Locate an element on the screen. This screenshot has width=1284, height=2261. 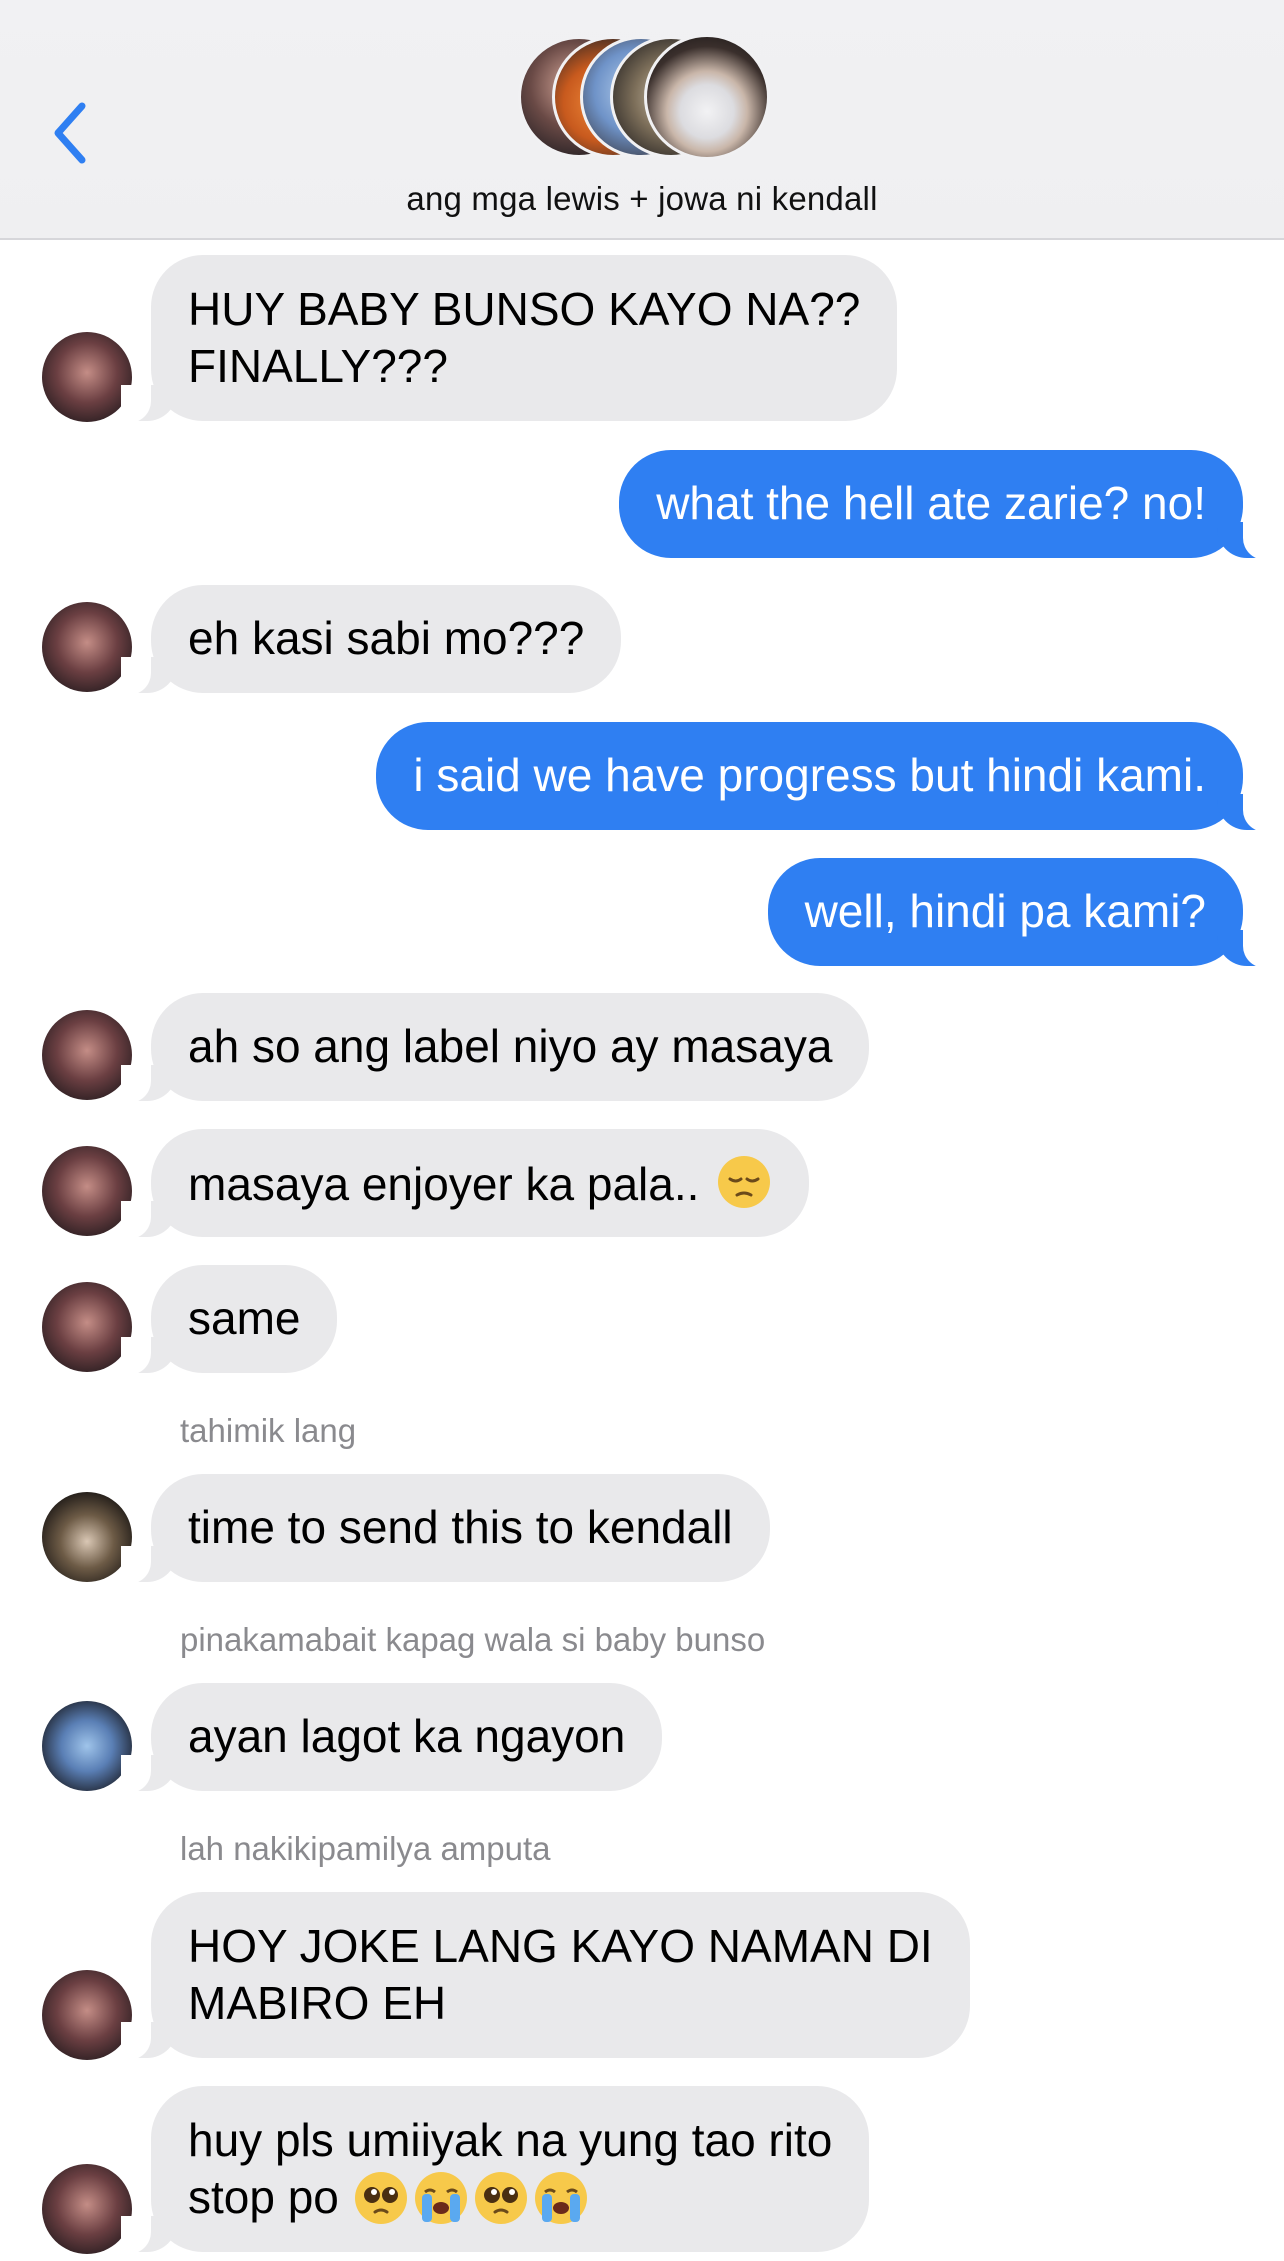
message-text: huy pls umiiyak na yung tao rito is located at coordinates (510, 2140).